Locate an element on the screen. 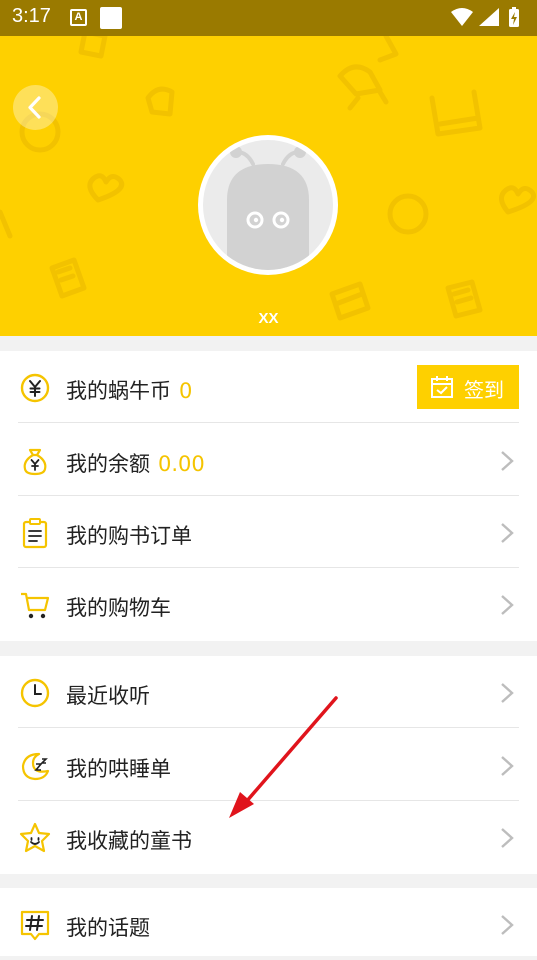  avatar is located at coordinates (268, 205).